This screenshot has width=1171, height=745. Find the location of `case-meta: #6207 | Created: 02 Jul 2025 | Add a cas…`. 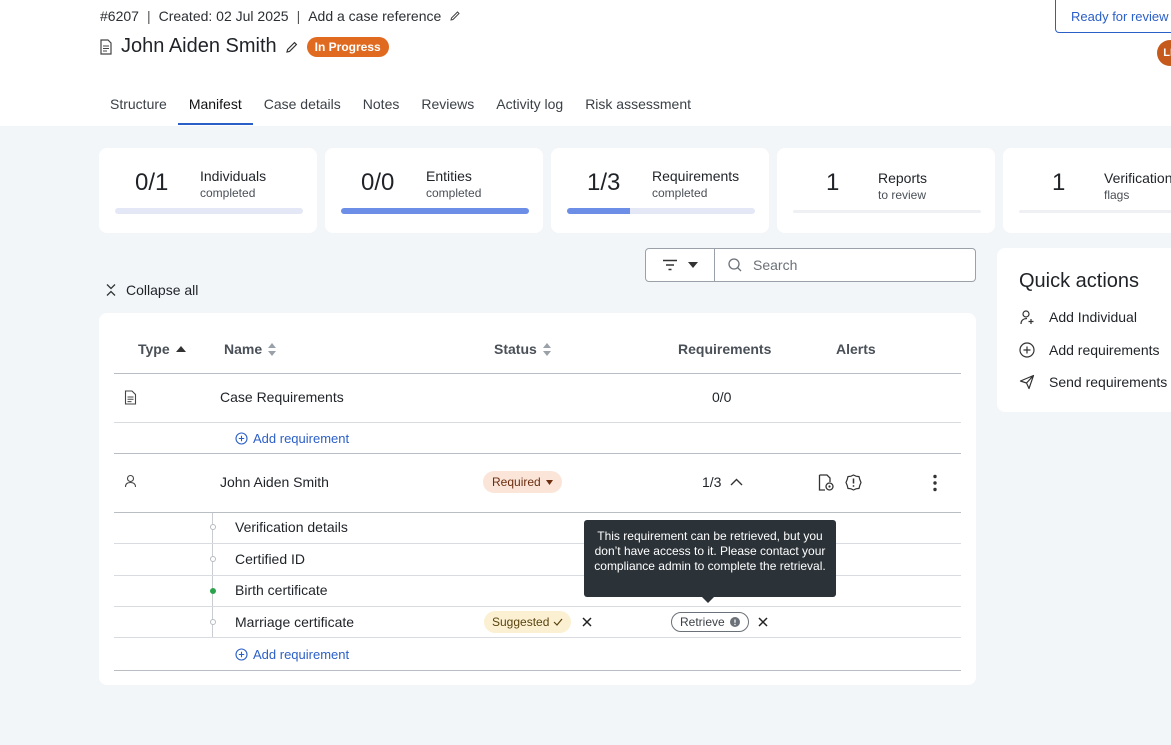

case-meta: #6207 | Created: 02 Jul 2025 | Add a cas… is located at coordinates (280, 16).